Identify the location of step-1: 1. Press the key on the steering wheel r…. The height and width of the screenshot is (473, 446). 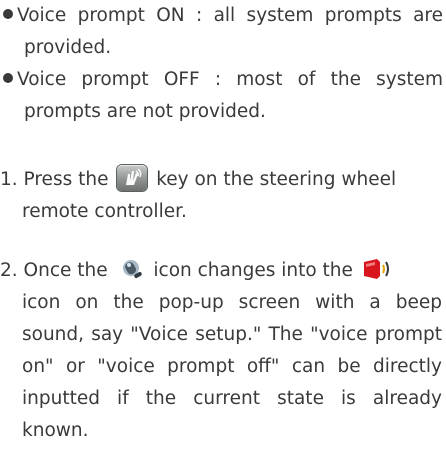
(223, 196).